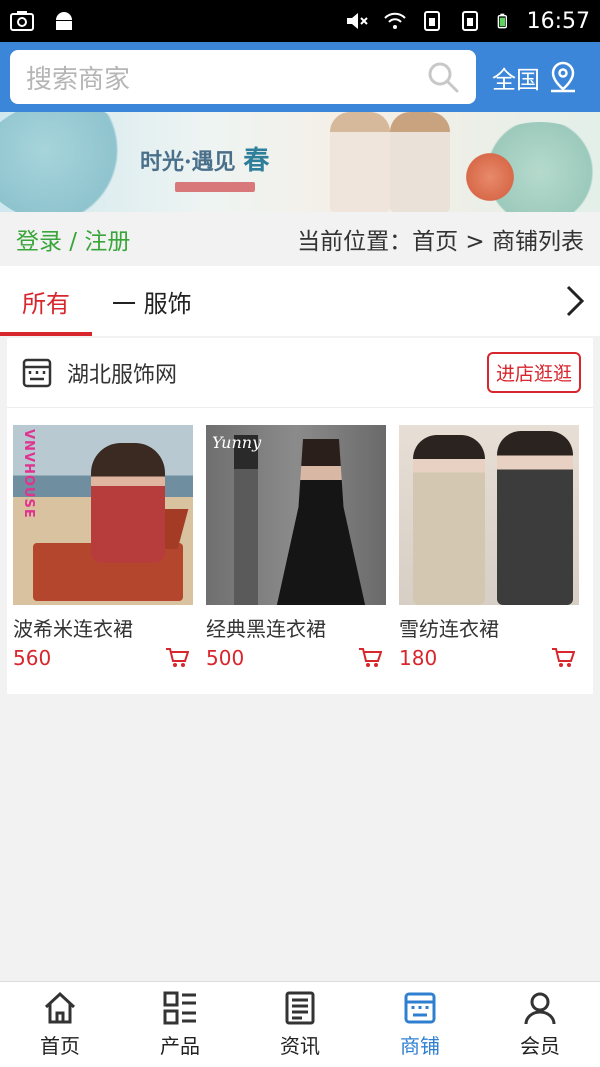  Describe the element at coordinates (563, 77) in the screenshot. I see `location-pin-icon` at that location.